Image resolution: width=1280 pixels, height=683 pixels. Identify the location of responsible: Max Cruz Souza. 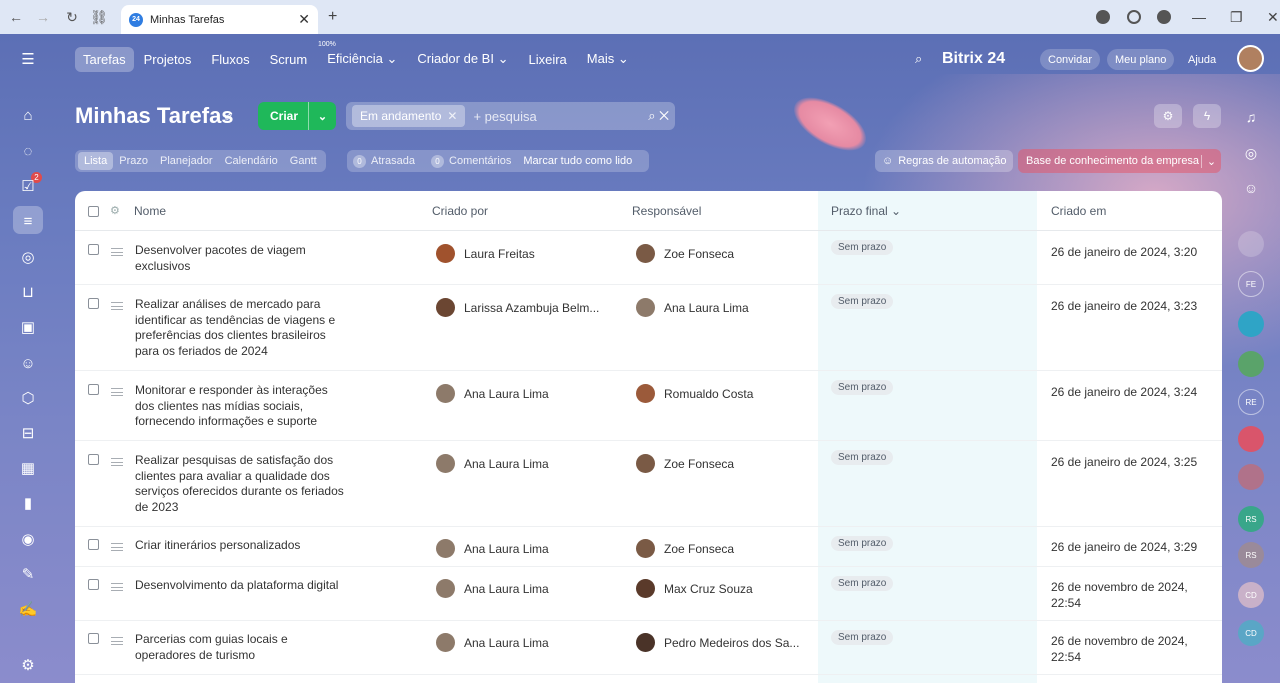
(694, 588).